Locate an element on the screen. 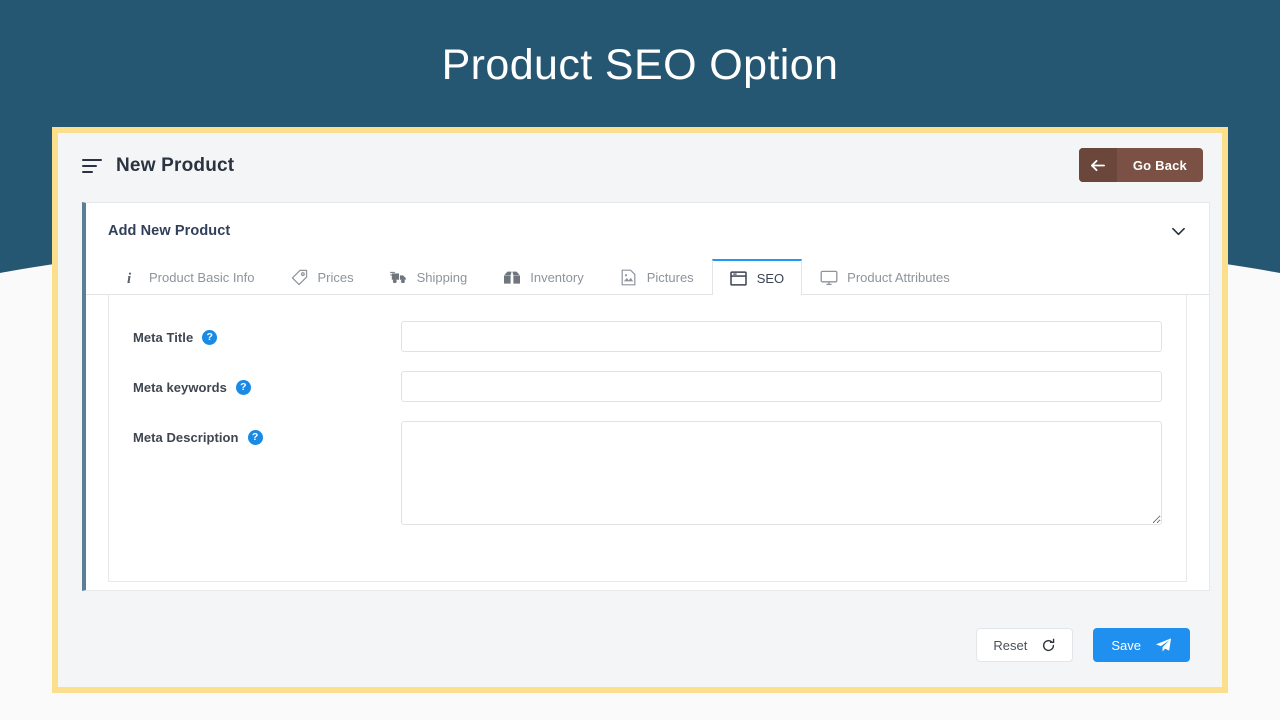 This screenshot has width=1280, height=720. arrow-left-icon is located at coordinates (1097, 165).